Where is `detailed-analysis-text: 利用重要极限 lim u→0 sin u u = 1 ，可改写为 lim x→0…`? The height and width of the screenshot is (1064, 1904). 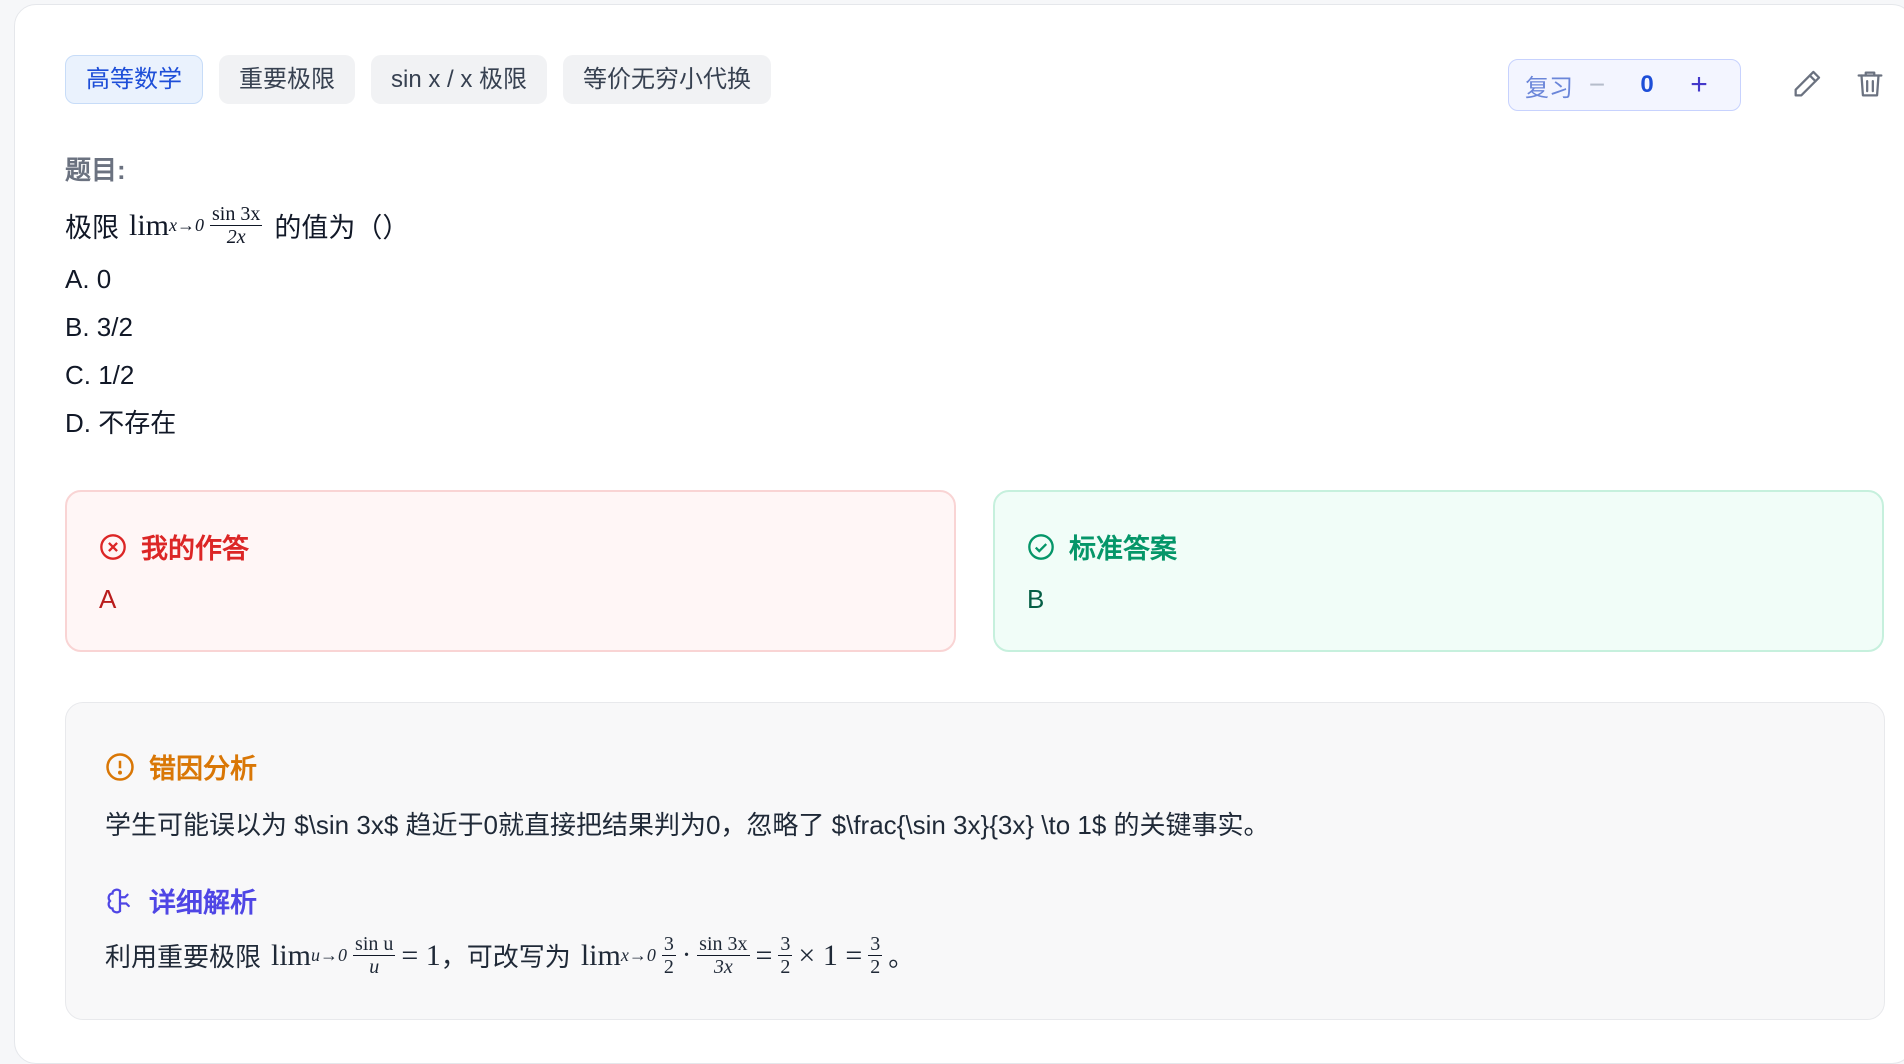 detailed-analysis-text: 利用重要极限 lim u→0 sin u u = 1 ，可改写为 lim x→0… is located at coordinates (509, 955).